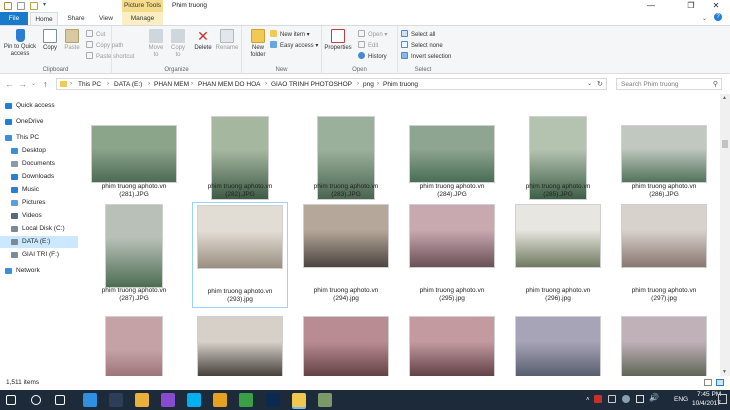 This screenshot has height=410, width=730. I want to click on sidebar-item-desktop: Desktop, so click(39, 151).